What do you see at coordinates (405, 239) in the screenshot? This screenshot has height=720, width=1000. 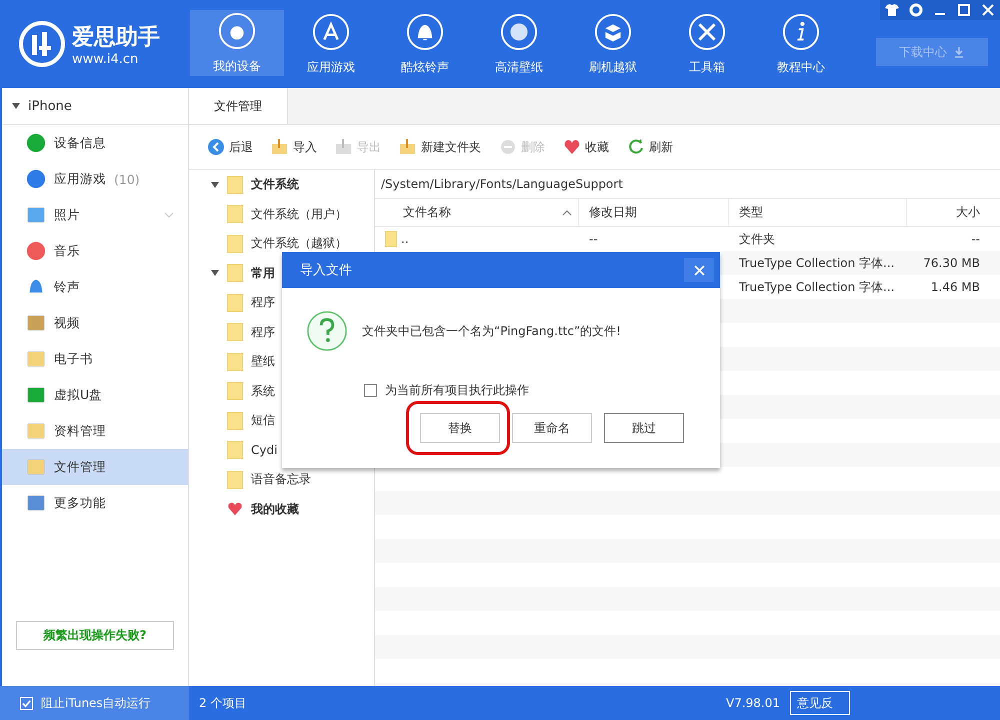 I see `table-cell: ..` at bounding box center [405, 239].